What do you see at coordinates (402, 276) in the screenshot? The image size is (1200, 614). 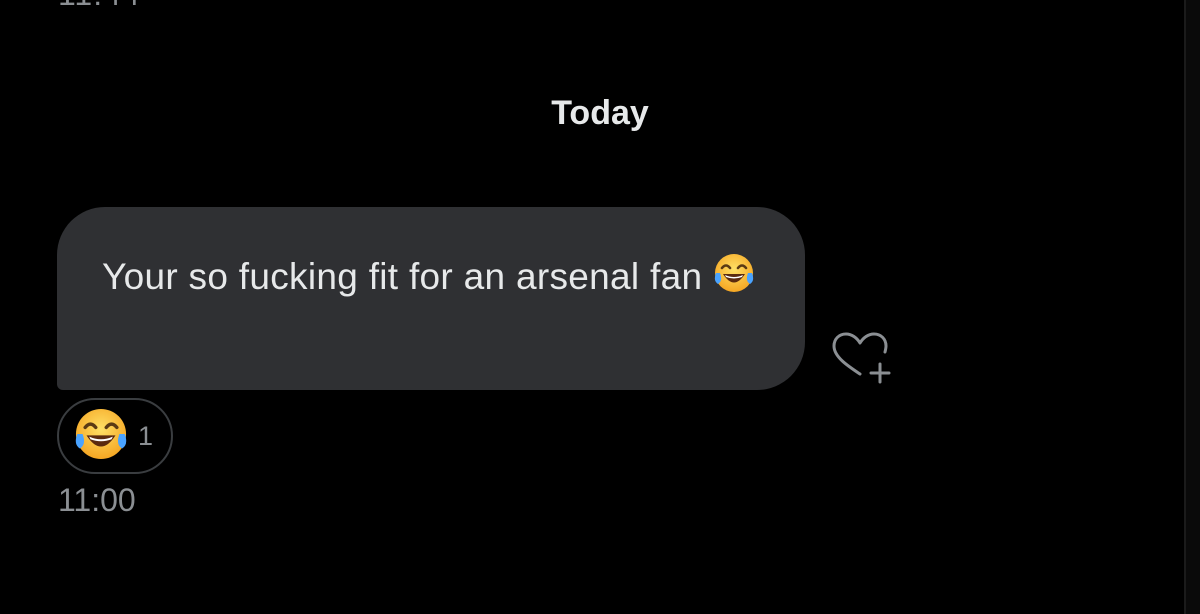 I see `message-text-content: Your so fucking fit for an arsenal fan` at bounding box center [402, 276].